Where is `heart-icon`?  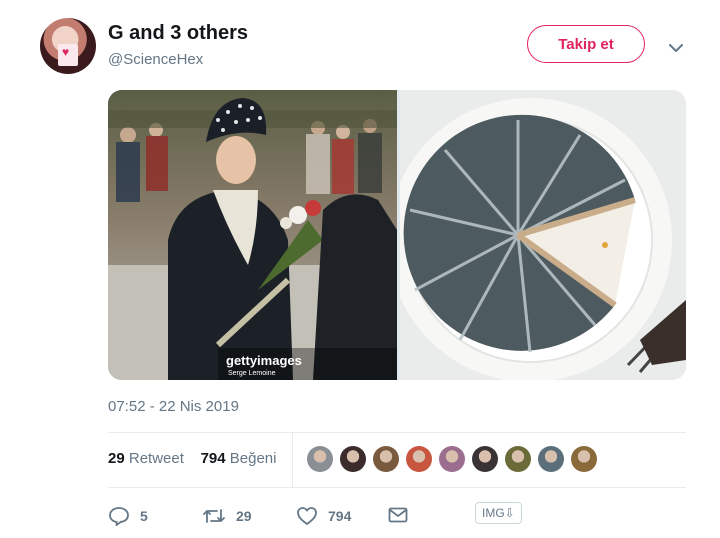
heart-icon is located at coordinates (307, 516).